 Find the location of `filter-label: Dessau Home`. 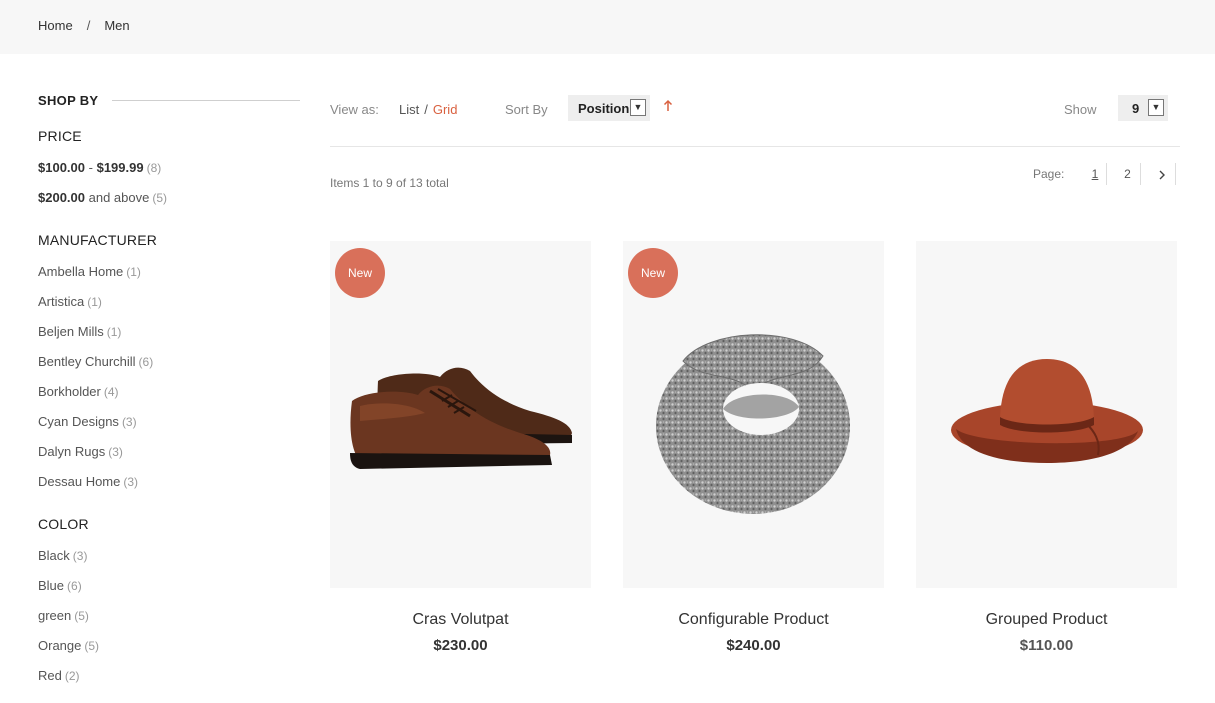

filter-label: Dessau Home is located at coordinates (79, 481).